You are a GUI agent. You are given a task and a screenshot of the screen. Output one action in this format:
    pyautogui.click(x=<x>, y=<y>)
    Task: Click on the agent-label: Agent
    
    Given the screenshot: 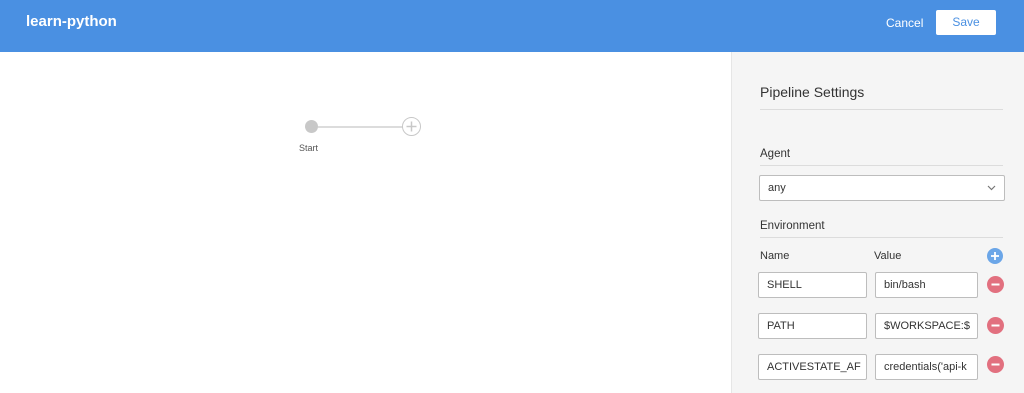 What is the action you would take?
    pyautogui.click(x=775, y=154)
    